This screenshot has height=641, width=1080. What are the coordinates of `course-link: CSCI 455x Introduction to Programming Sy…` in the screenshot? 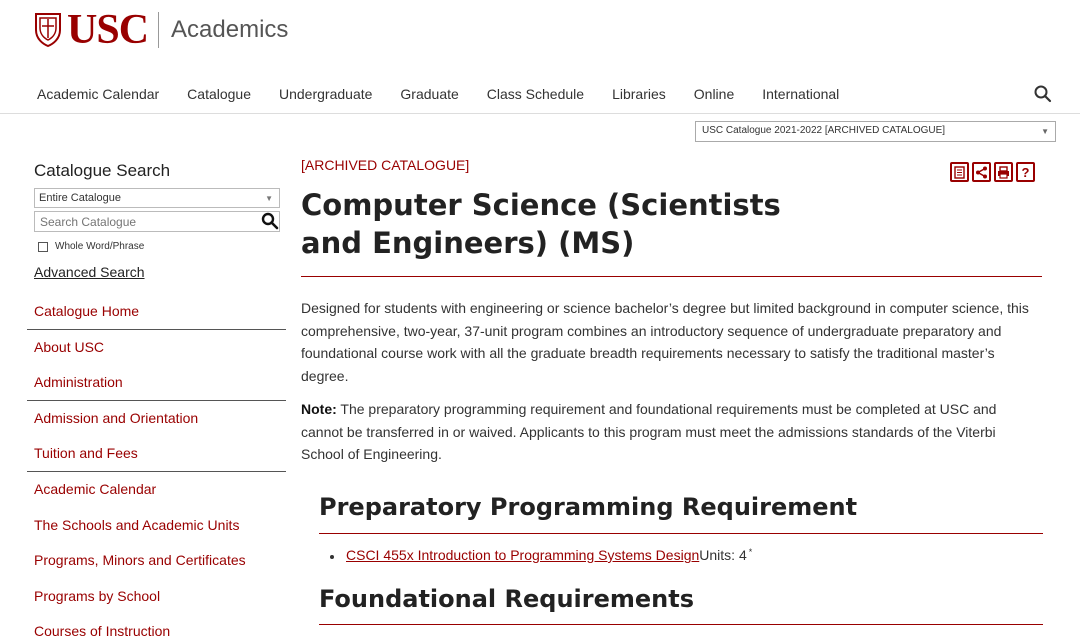 It's located at (522, 555).